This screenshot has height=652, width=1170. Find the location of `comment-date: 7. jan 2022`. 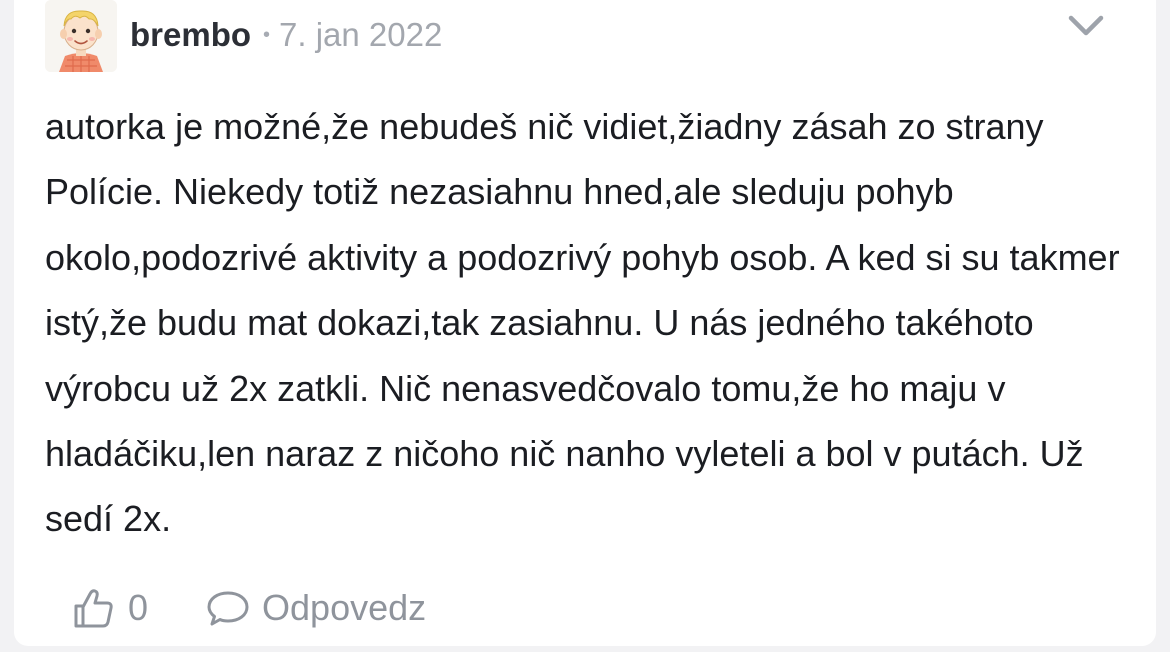

comment-date: 7. jan 2022 is located at coordinates (361, 34).